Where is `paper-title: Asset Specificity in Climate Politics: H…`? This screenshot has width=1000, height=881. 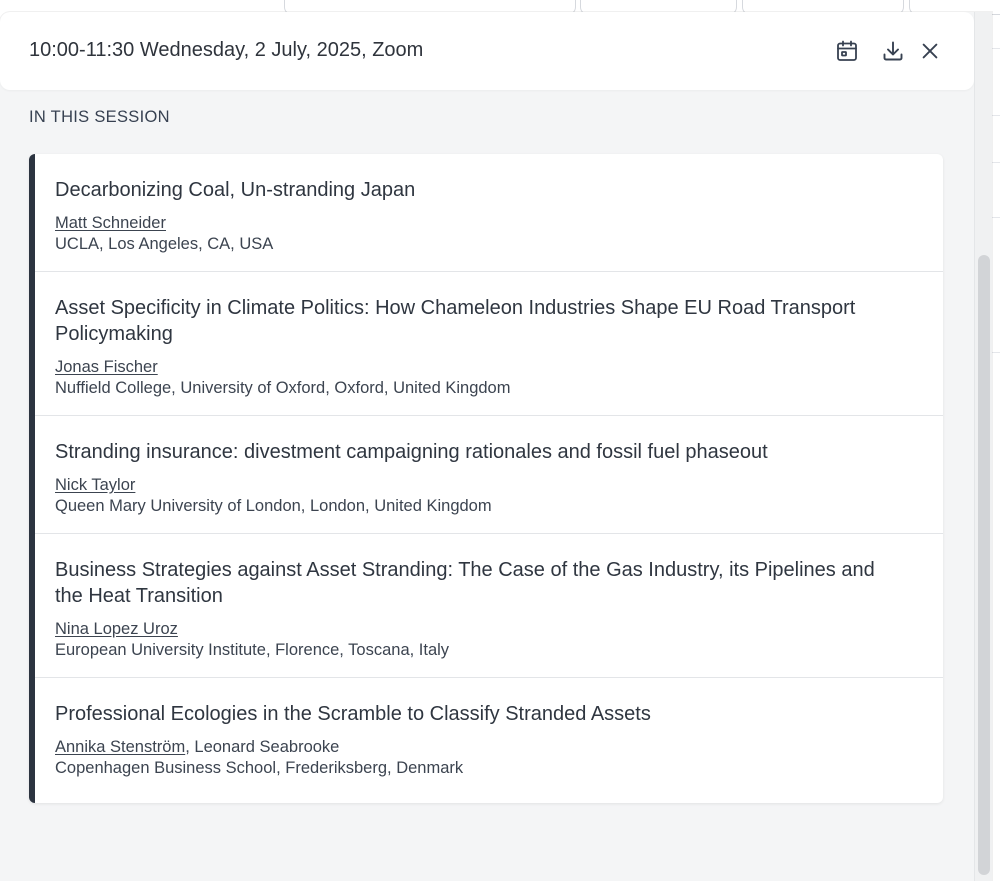 paper-title: Asset Specificity in Climate Politics: H… is located at coordinates (489, 321).